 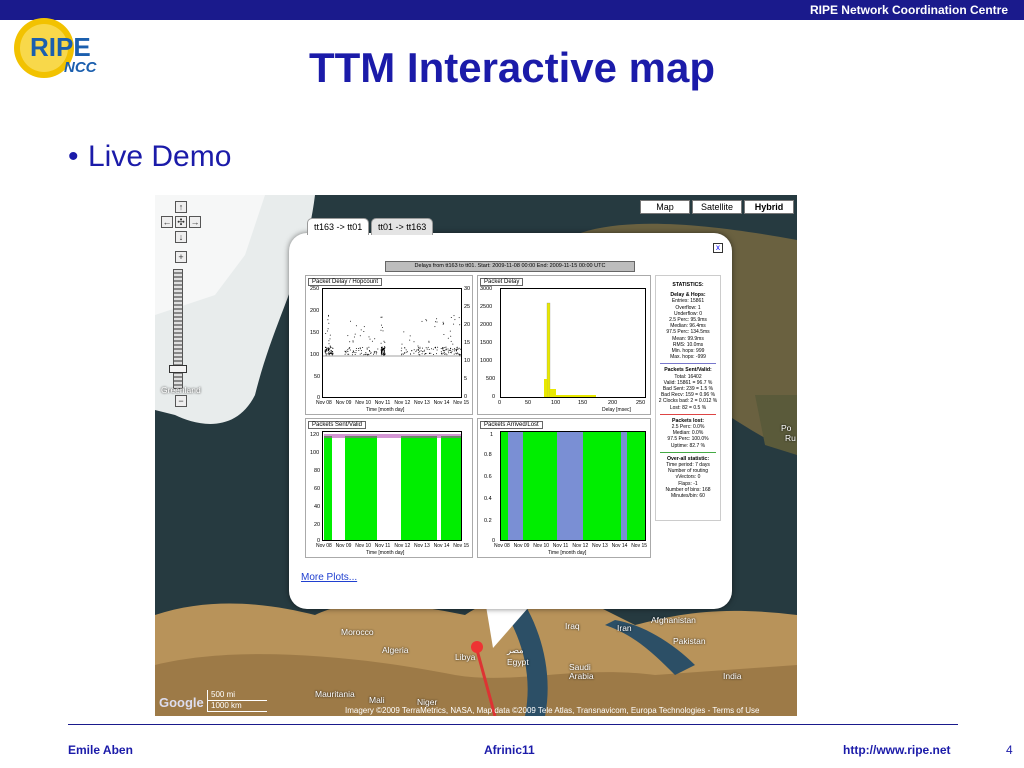 What do you see at coordinates (486, 361) in the screenshot?
I see `tick: 1000` at bounding box center [486, 361].